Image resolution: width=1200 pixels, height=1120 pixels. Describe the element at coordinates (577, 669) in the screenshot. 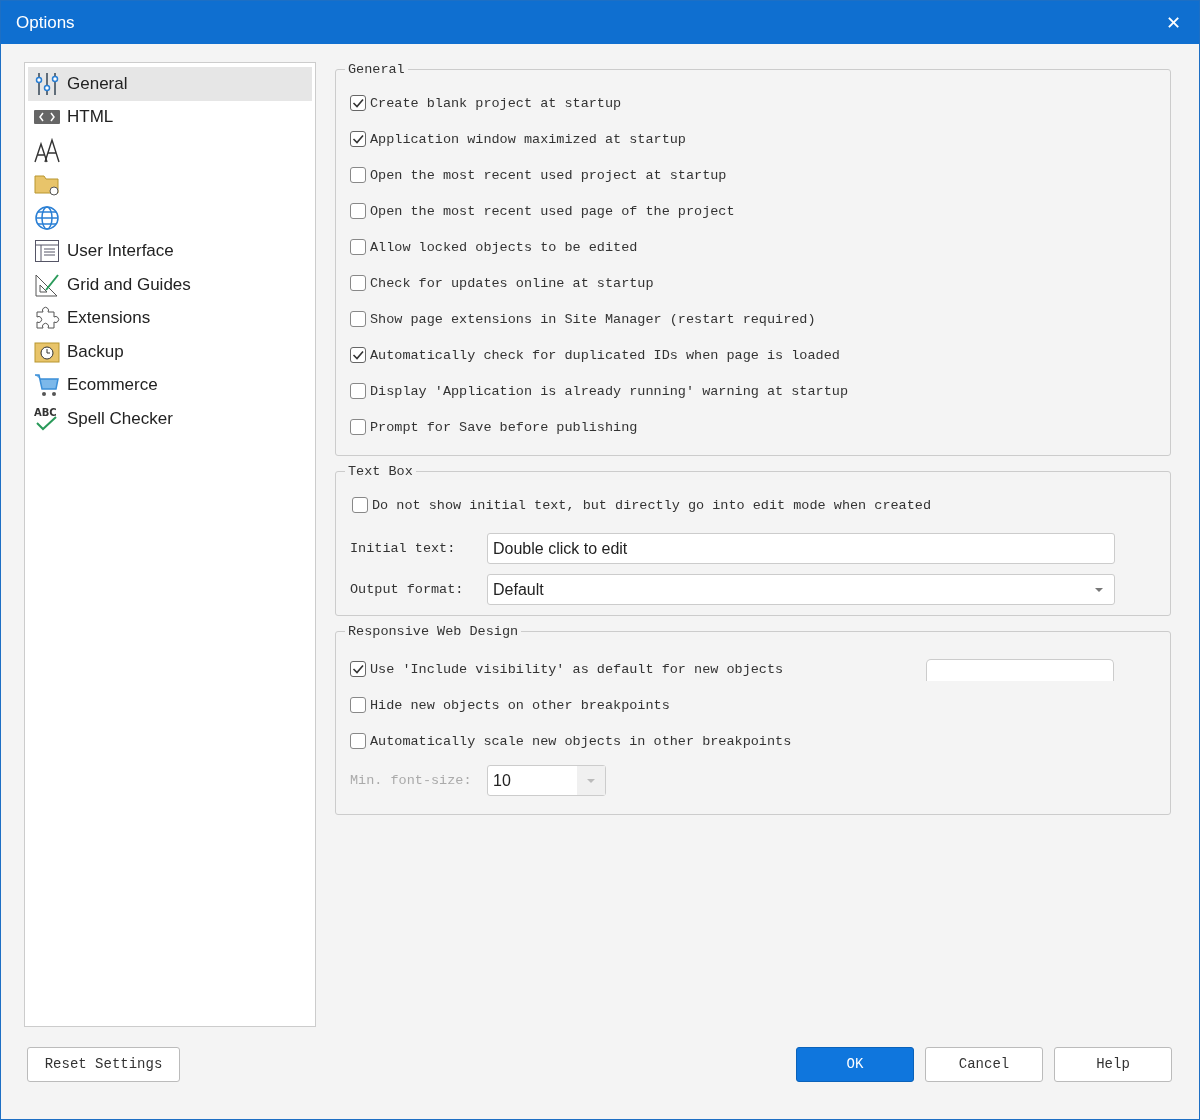

I see `checkbox-label: Use 'Include visibility' as default for new objects` at that location.